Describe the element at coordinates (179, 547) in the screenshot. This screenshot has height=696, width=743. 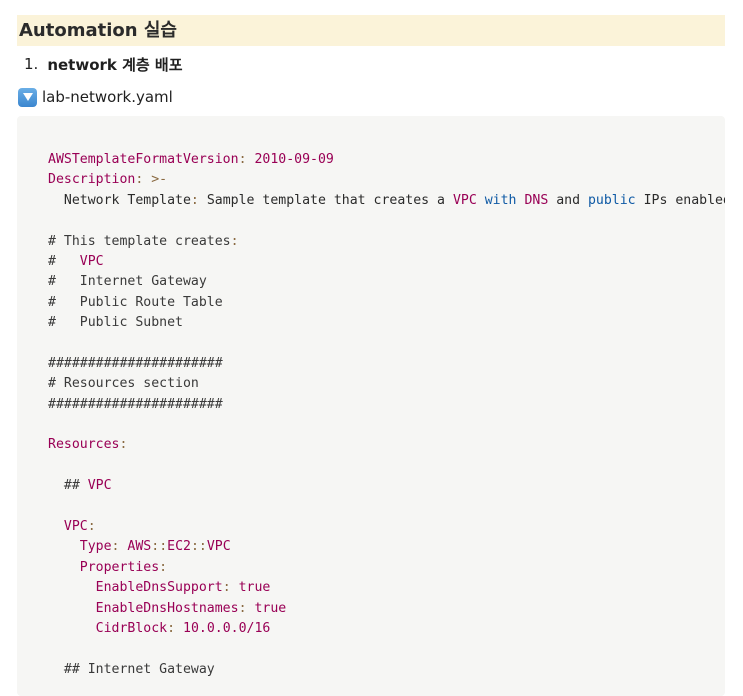
I see `code-token: EC2` at that location.